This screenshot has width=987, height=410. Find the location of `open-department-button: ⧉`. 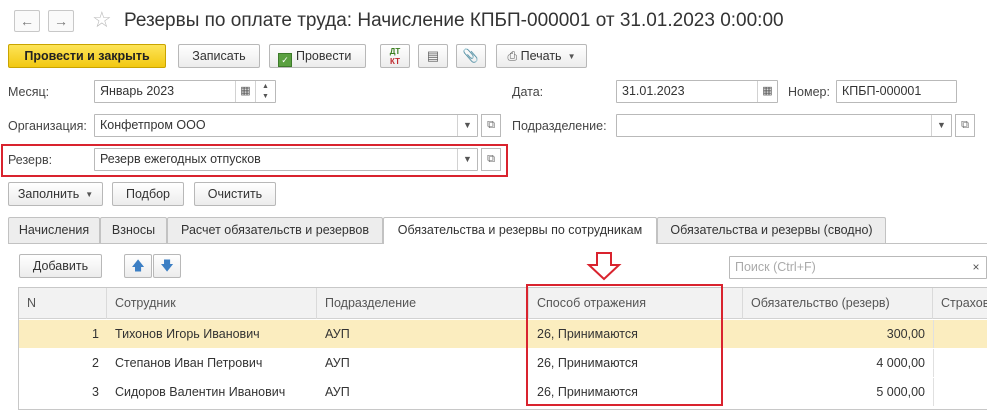

open-department-button: ⧉ is located at coordinates (965, 125).